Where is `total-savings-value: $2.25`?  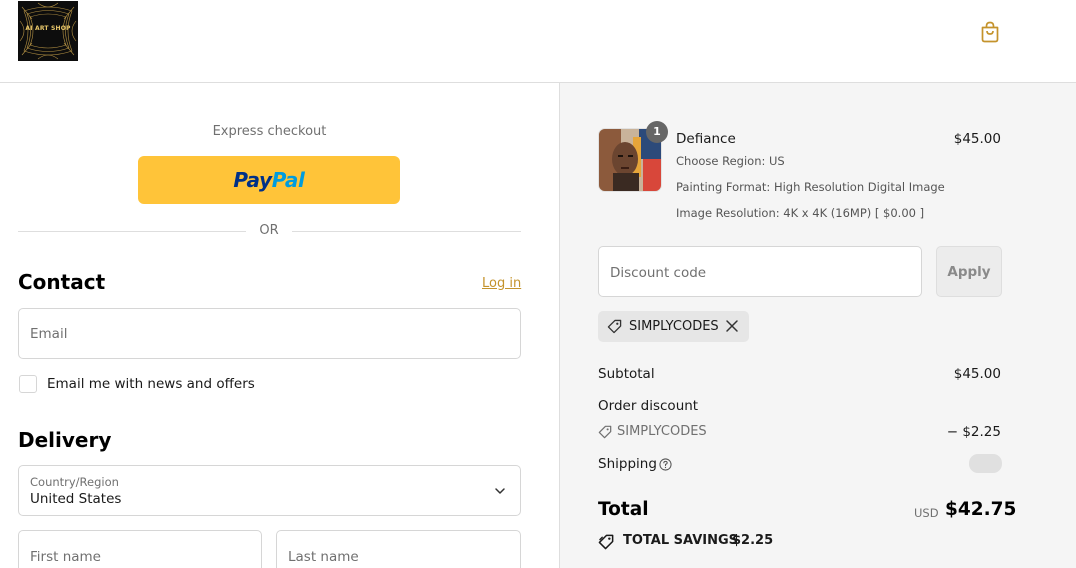
total-savings-value: $2.25 is located at coordinates (753, 540).